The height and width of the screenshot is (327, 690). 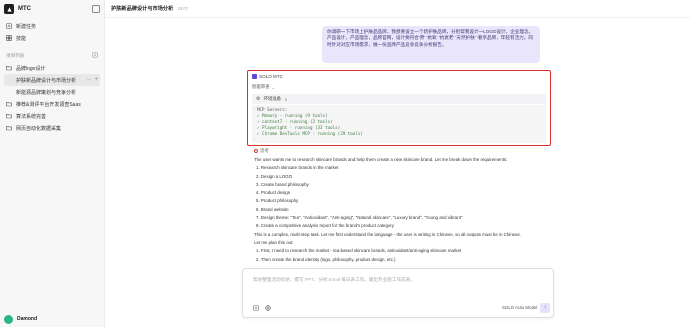 I want to click on logo-mark-icon, so click(x=9, y=9).